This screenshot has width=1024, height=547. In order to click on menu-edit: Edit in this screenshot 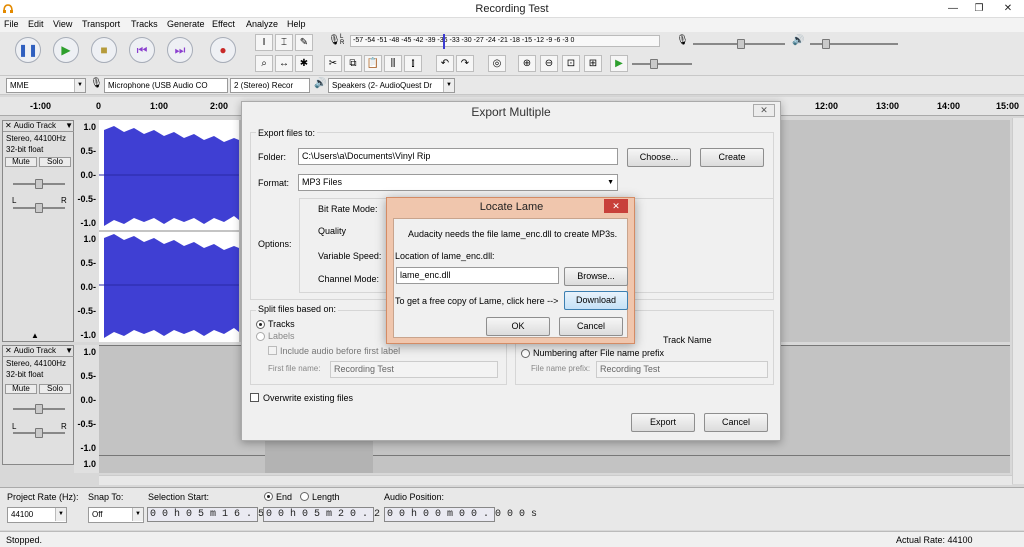, I will do `click(36, 24)`.